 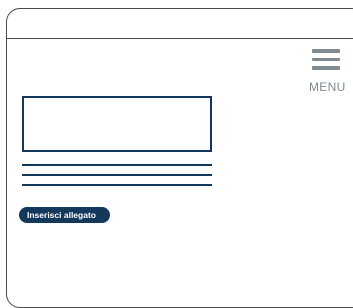 I want to click on insert-attachment-button: Inserisci allegato, so click(x=64, y=215).